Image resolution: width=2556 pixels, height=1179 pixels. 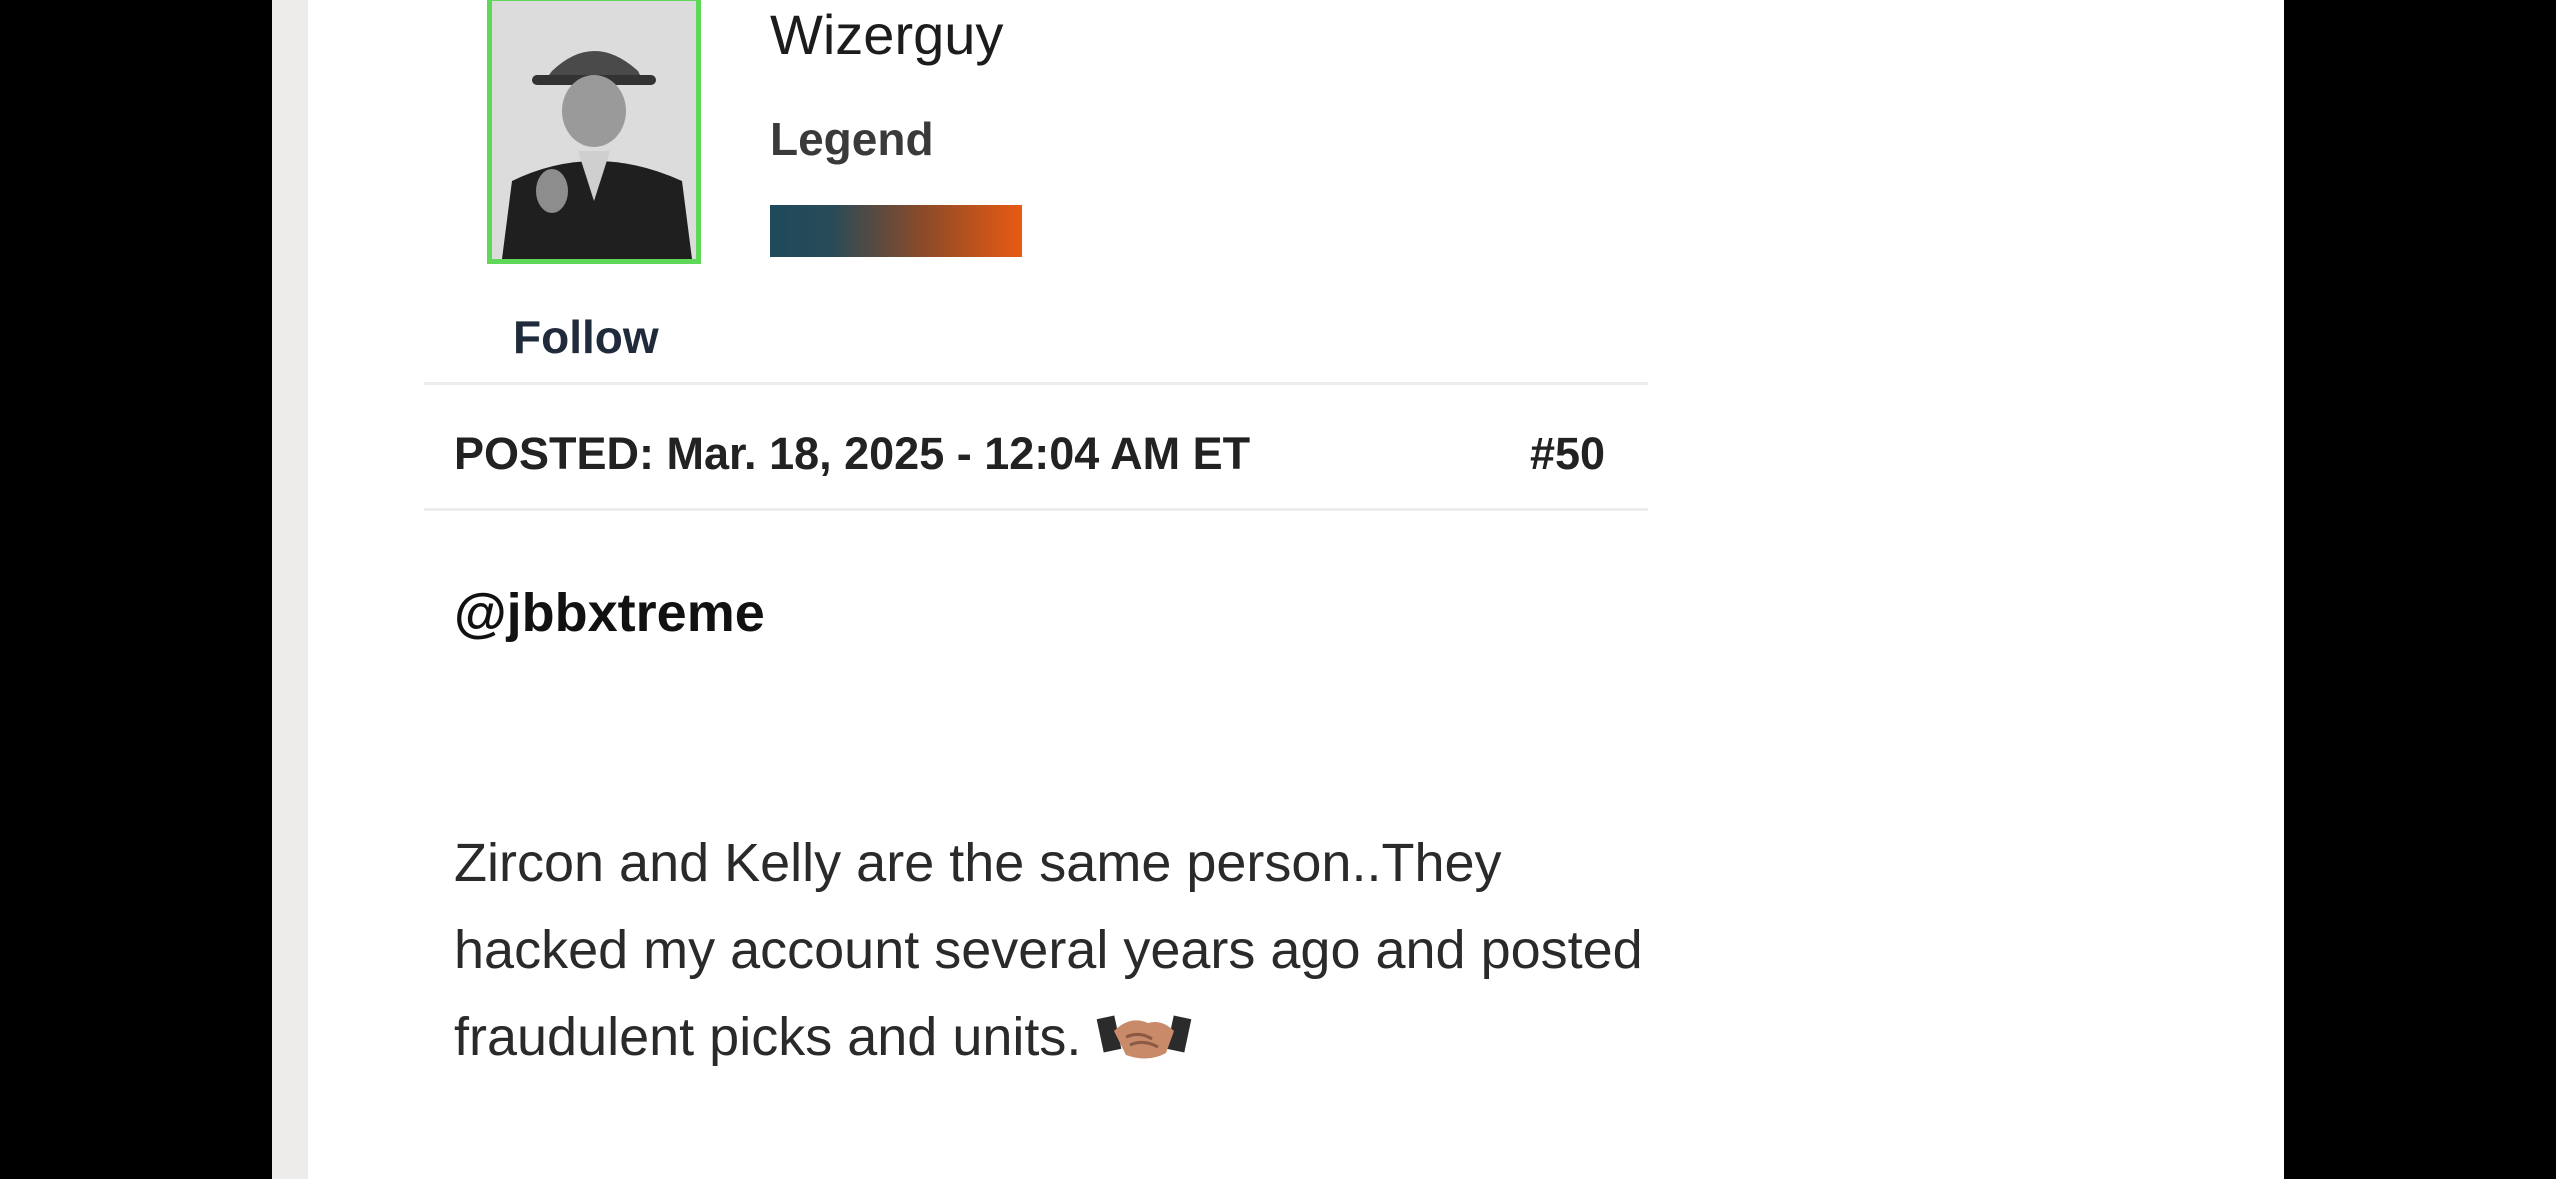 What do you see at coordinates (852, 453) in the screenshot?
I see `post-timestamp: POSTED: Mar. 18, 2025 - 12:04 AM ET` at bounding box center [852, 453].